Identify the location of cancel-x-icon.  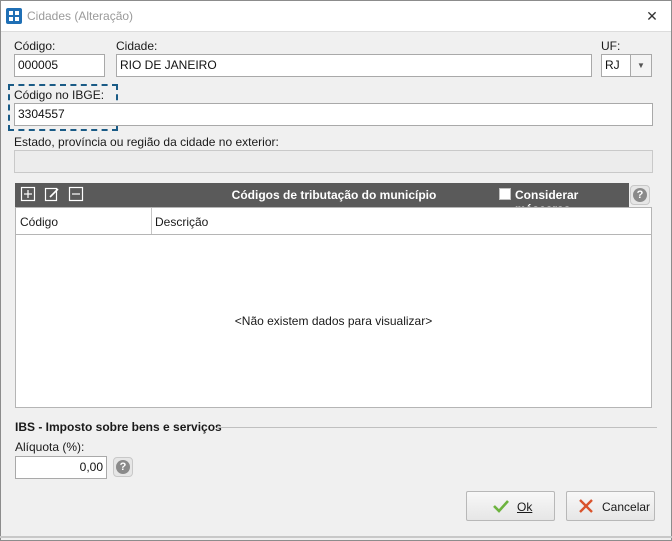
(586, 506).